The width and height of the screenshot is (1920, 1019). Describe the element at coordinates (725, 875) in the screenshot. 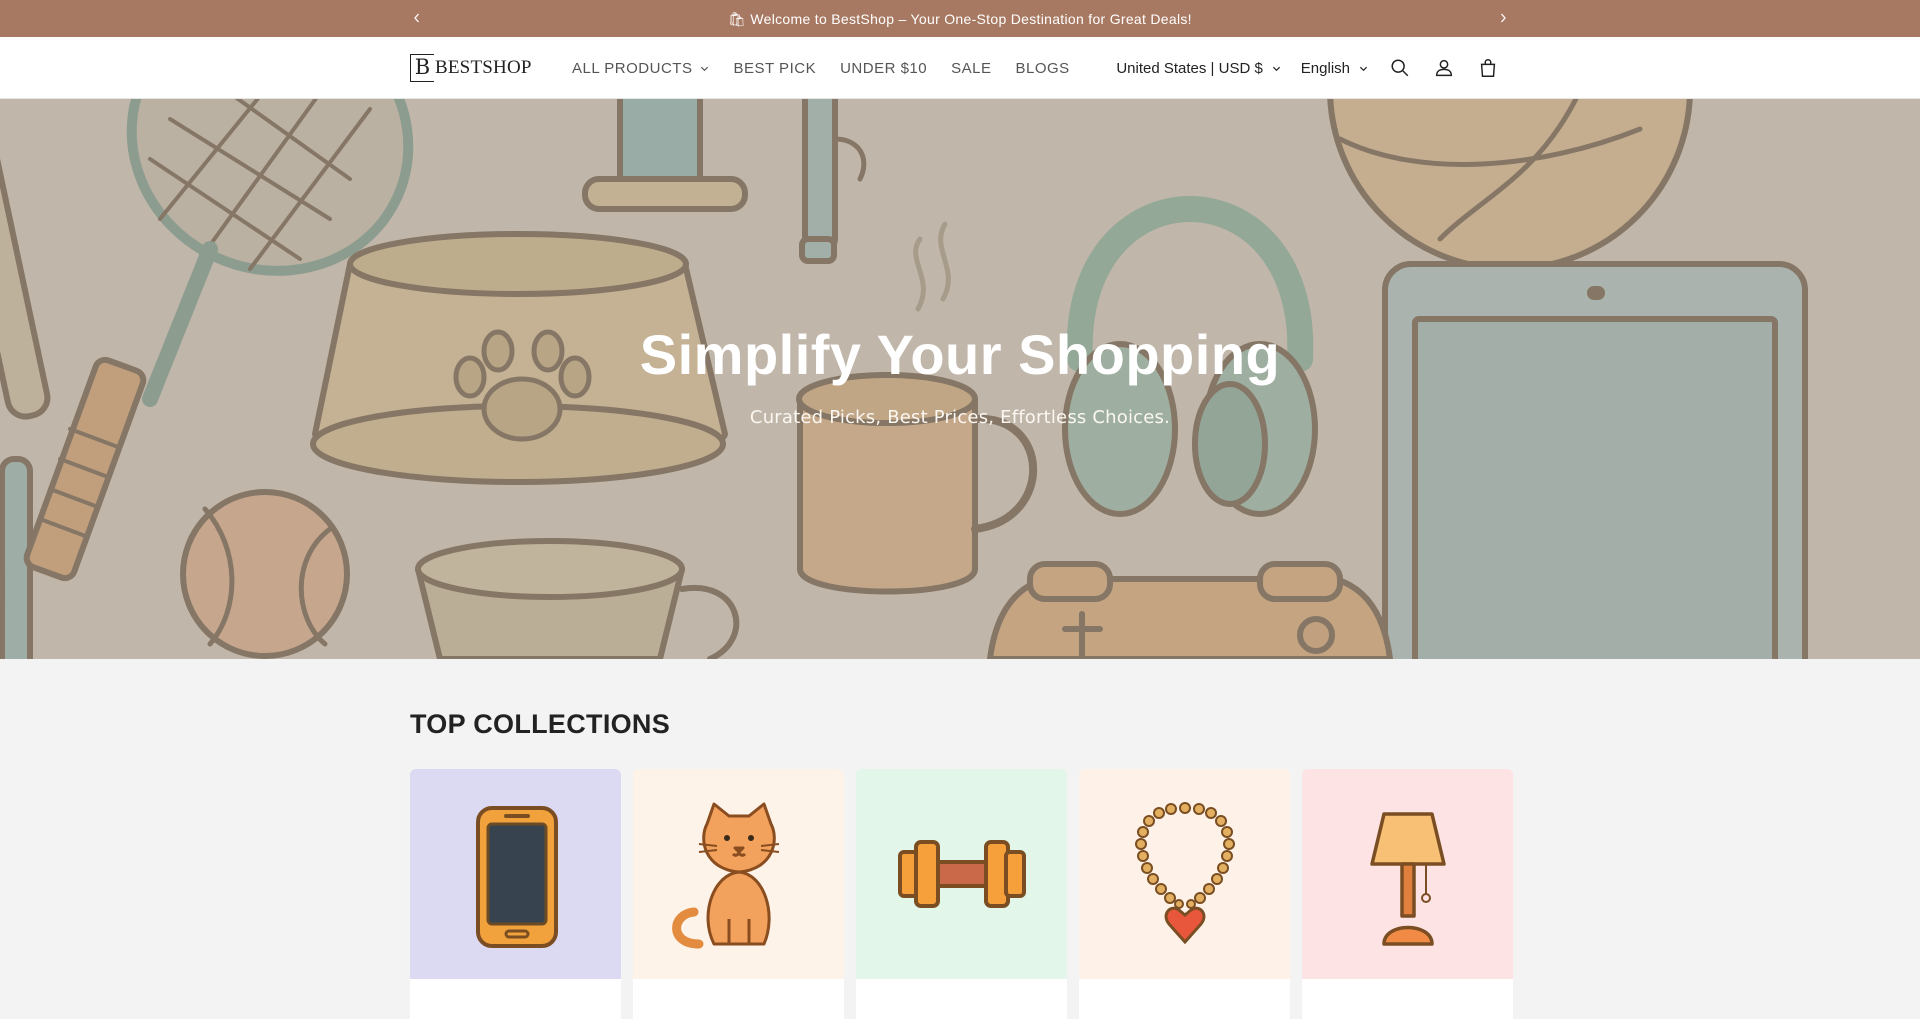

I see `cat-icon` at that location.